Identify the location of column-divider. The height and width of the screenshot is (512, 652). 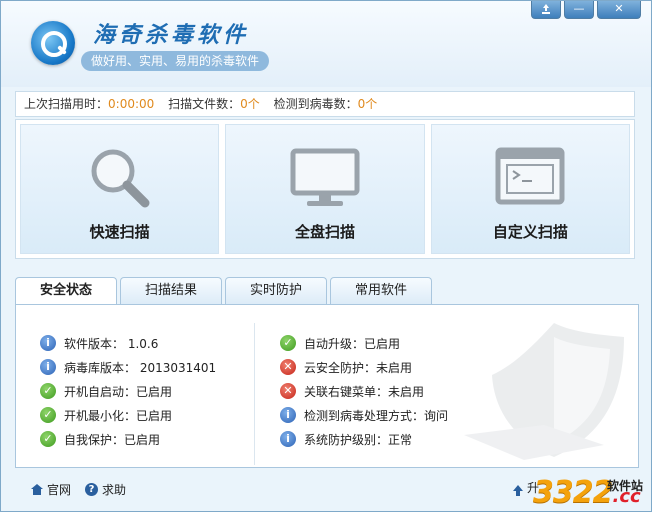
(254, 394).